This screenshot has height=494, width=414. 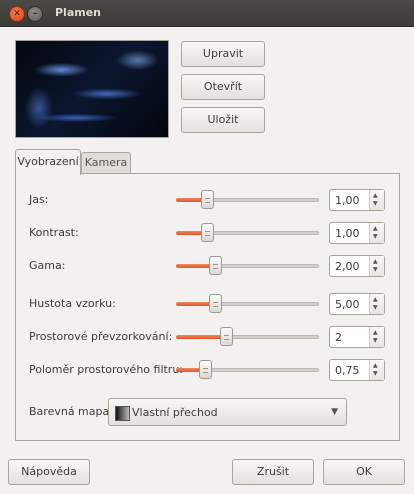 I want to click on window-title: Plamen, so click(x=78, y=12).